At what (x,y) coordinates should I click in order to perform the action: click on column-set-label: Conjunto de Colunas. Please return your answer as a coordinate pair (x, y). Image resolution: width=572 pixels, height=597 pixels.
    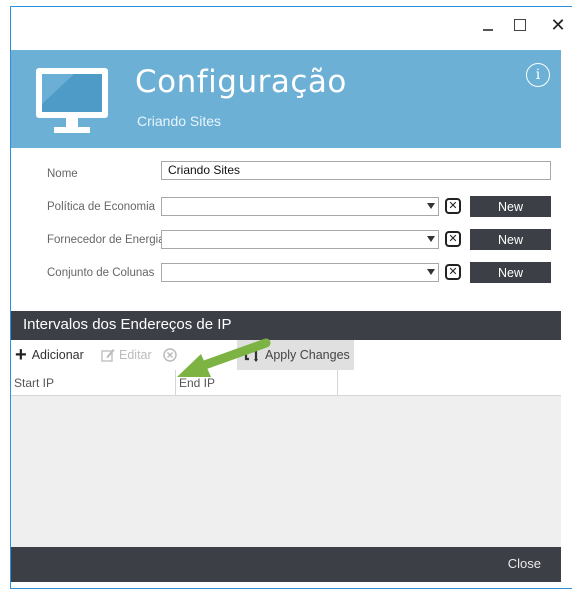
    Looking at the image, I should click on (101, 273).